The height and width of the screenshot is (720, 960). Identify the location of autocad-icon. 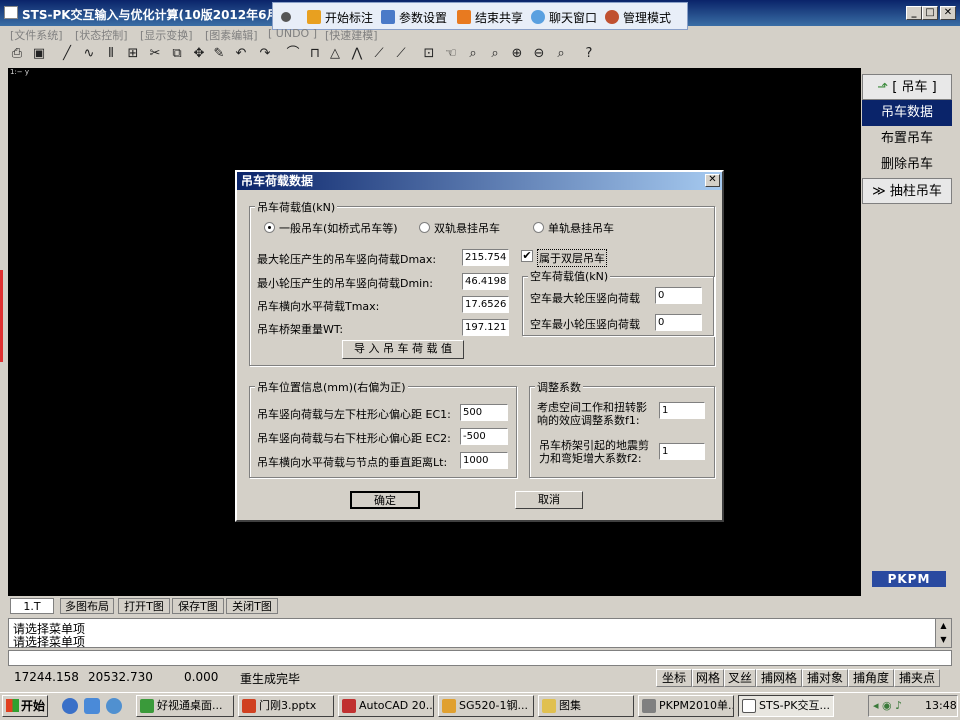
(349, 706).